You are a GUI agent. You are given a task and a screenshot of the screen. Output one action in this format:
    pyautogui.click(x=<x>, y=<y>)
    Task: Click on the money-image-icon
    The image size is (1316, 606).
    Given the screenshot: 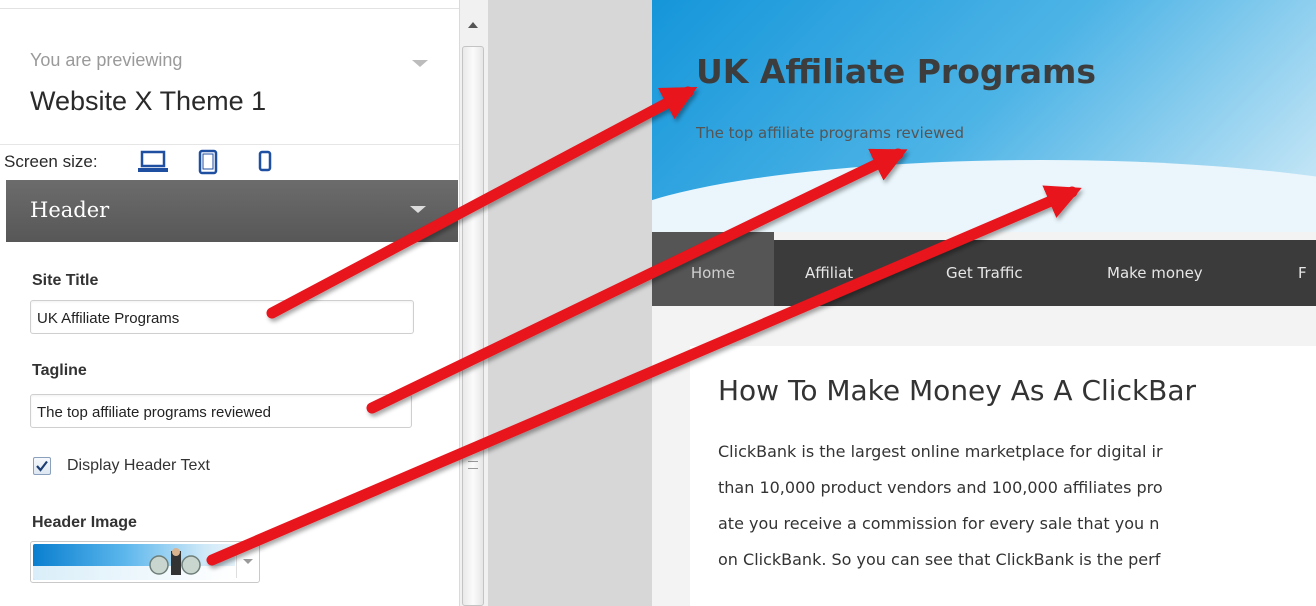 What is the action you would take?
    pyautogui.click(x=175, y=561)
    